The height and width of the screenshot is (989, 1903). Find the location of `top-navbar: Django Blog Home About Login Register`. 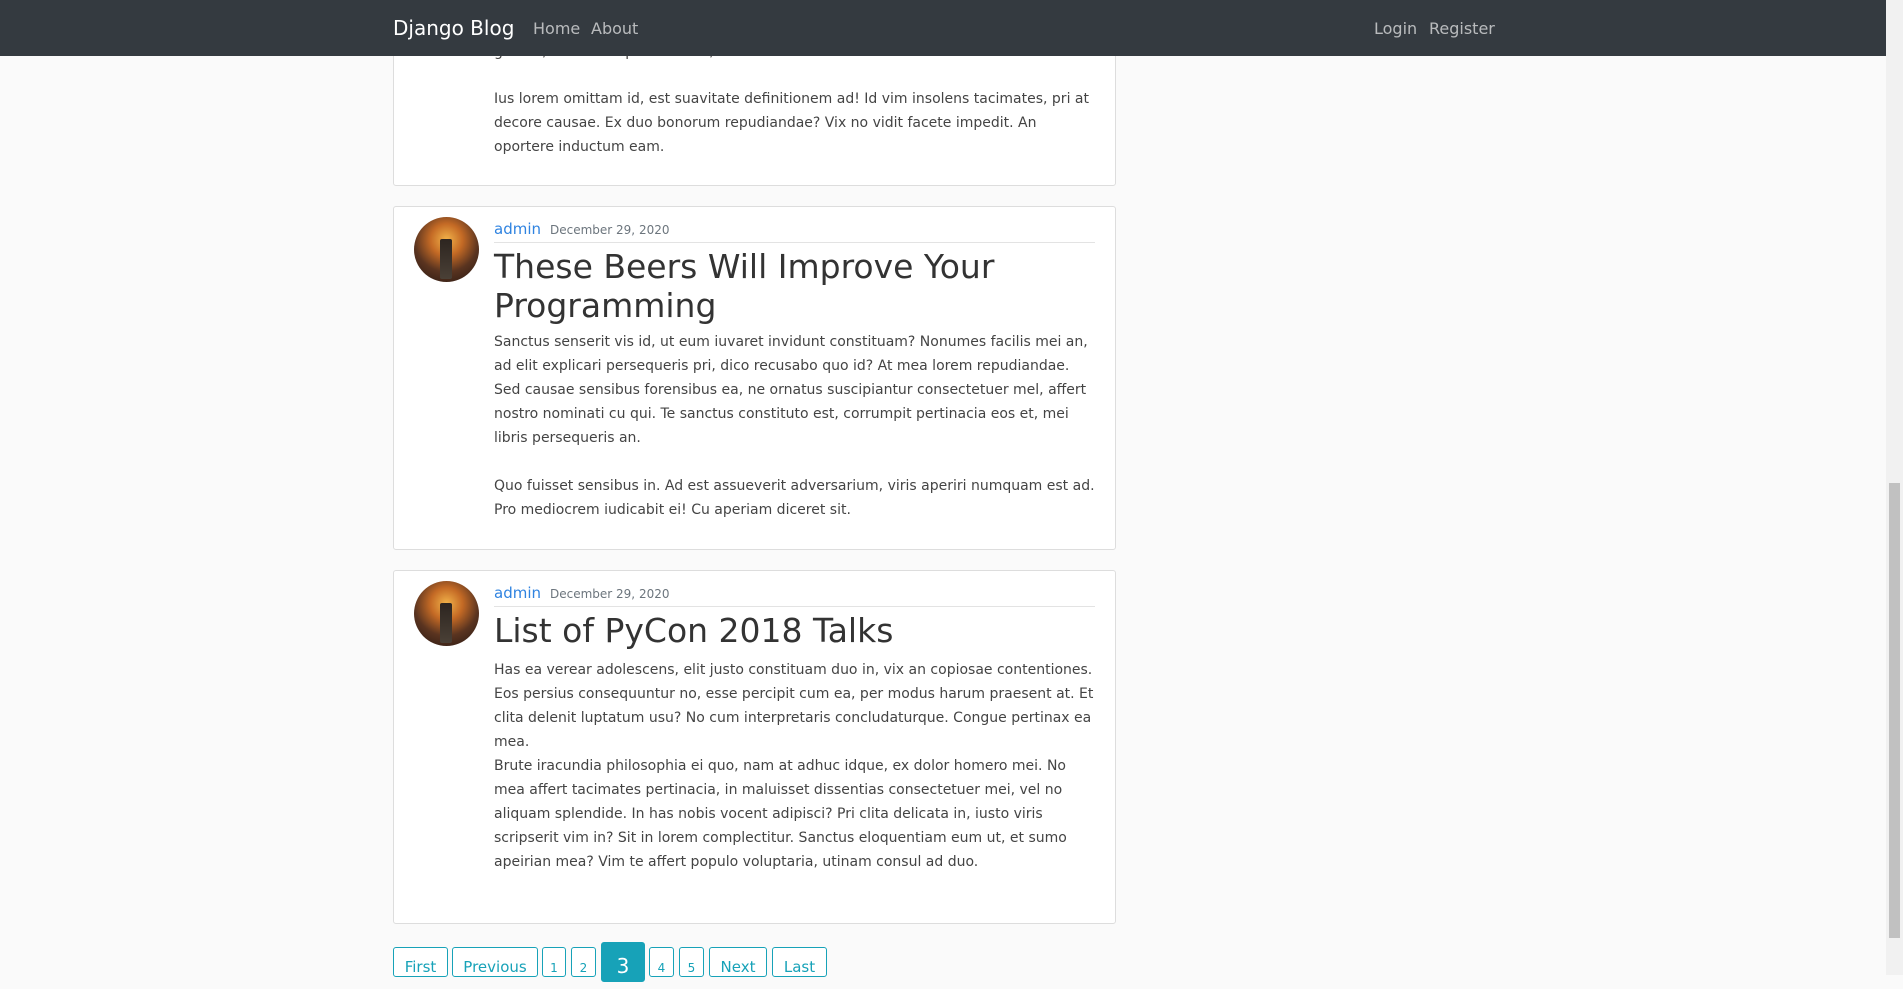

top-navbar: Django Blog Home About Login Register is located at coordinates (943, 28).